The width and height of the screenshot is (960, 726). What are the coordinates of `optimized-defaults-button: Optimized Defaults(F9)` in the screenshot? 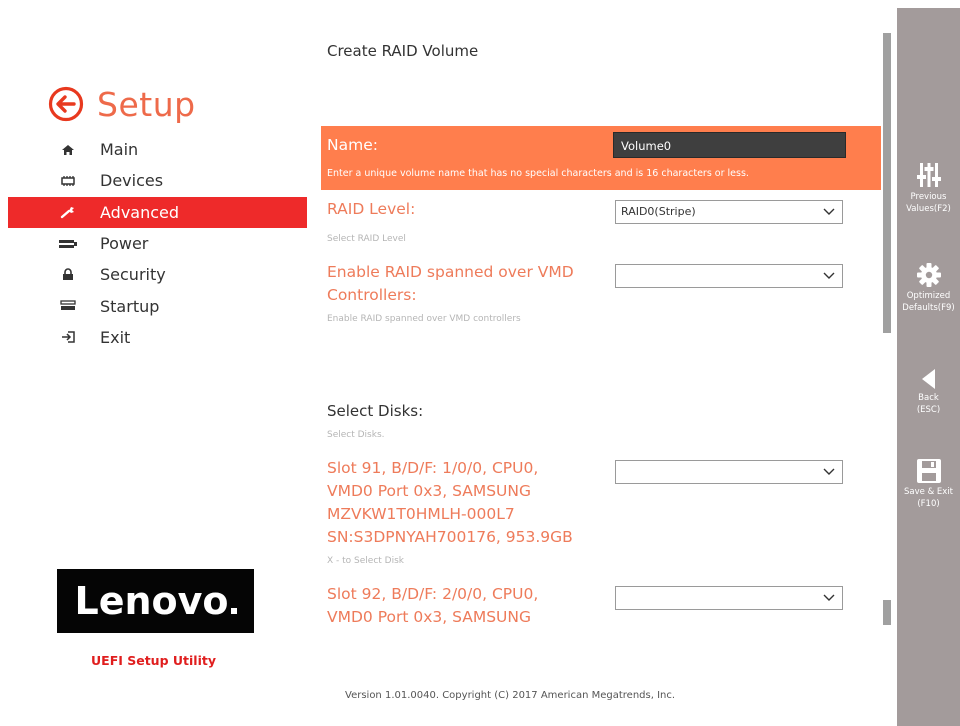 It's located at (928, 288).